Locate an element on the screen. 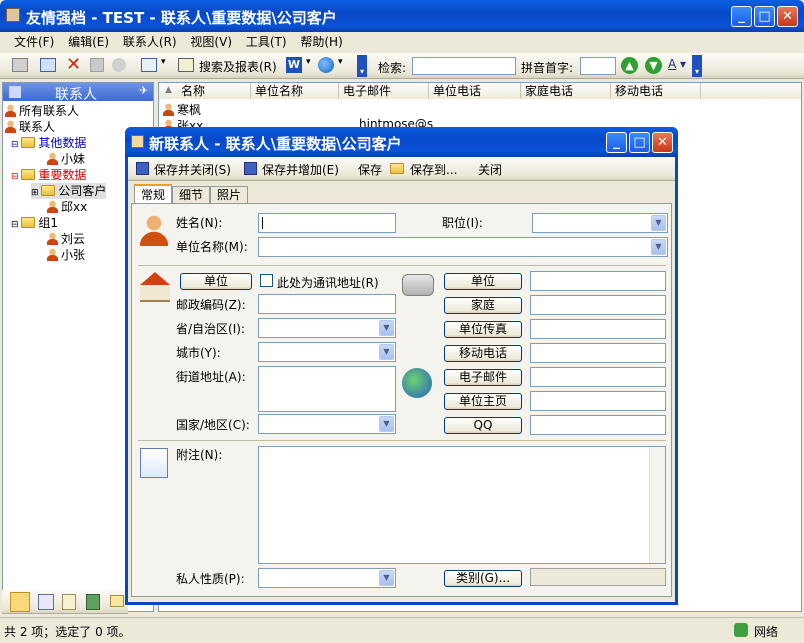  column-email: 电子邮件 is located at coordinates (384, 91).